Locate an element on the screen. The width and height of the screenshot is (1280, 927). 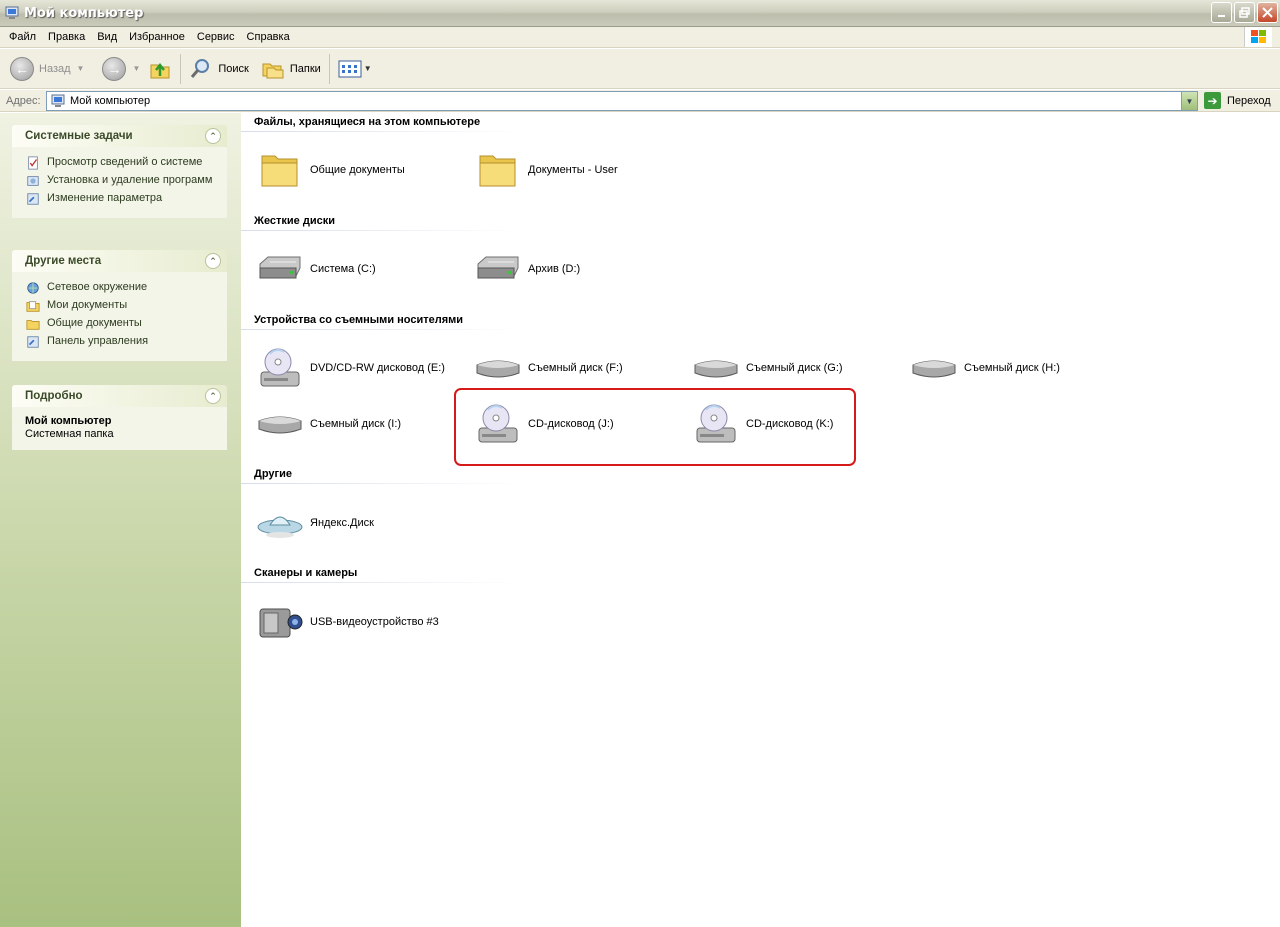
item-user-documents: Документы - User is located at coordinates (546, 170).